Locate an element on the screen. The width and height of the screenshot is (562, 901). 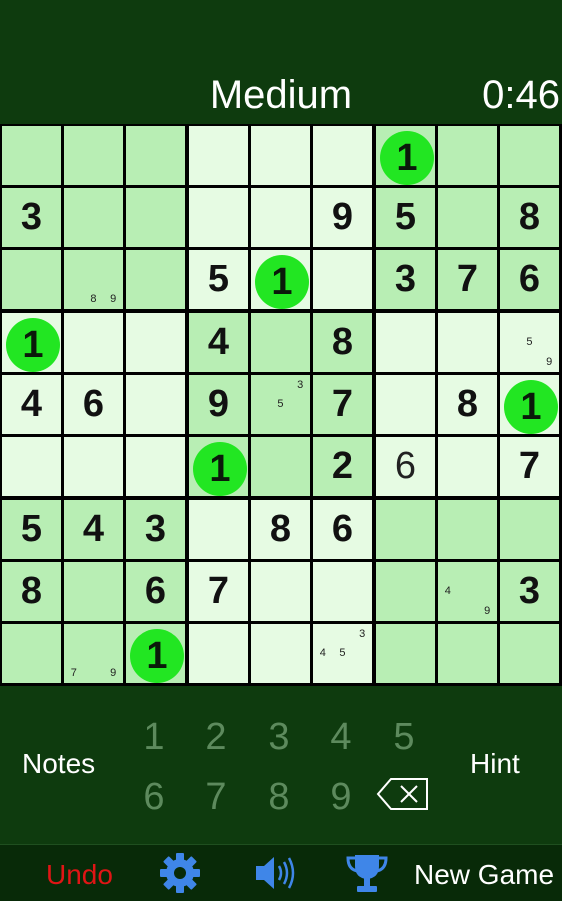
board-cell: 59 is located at coordinates (529, 342).